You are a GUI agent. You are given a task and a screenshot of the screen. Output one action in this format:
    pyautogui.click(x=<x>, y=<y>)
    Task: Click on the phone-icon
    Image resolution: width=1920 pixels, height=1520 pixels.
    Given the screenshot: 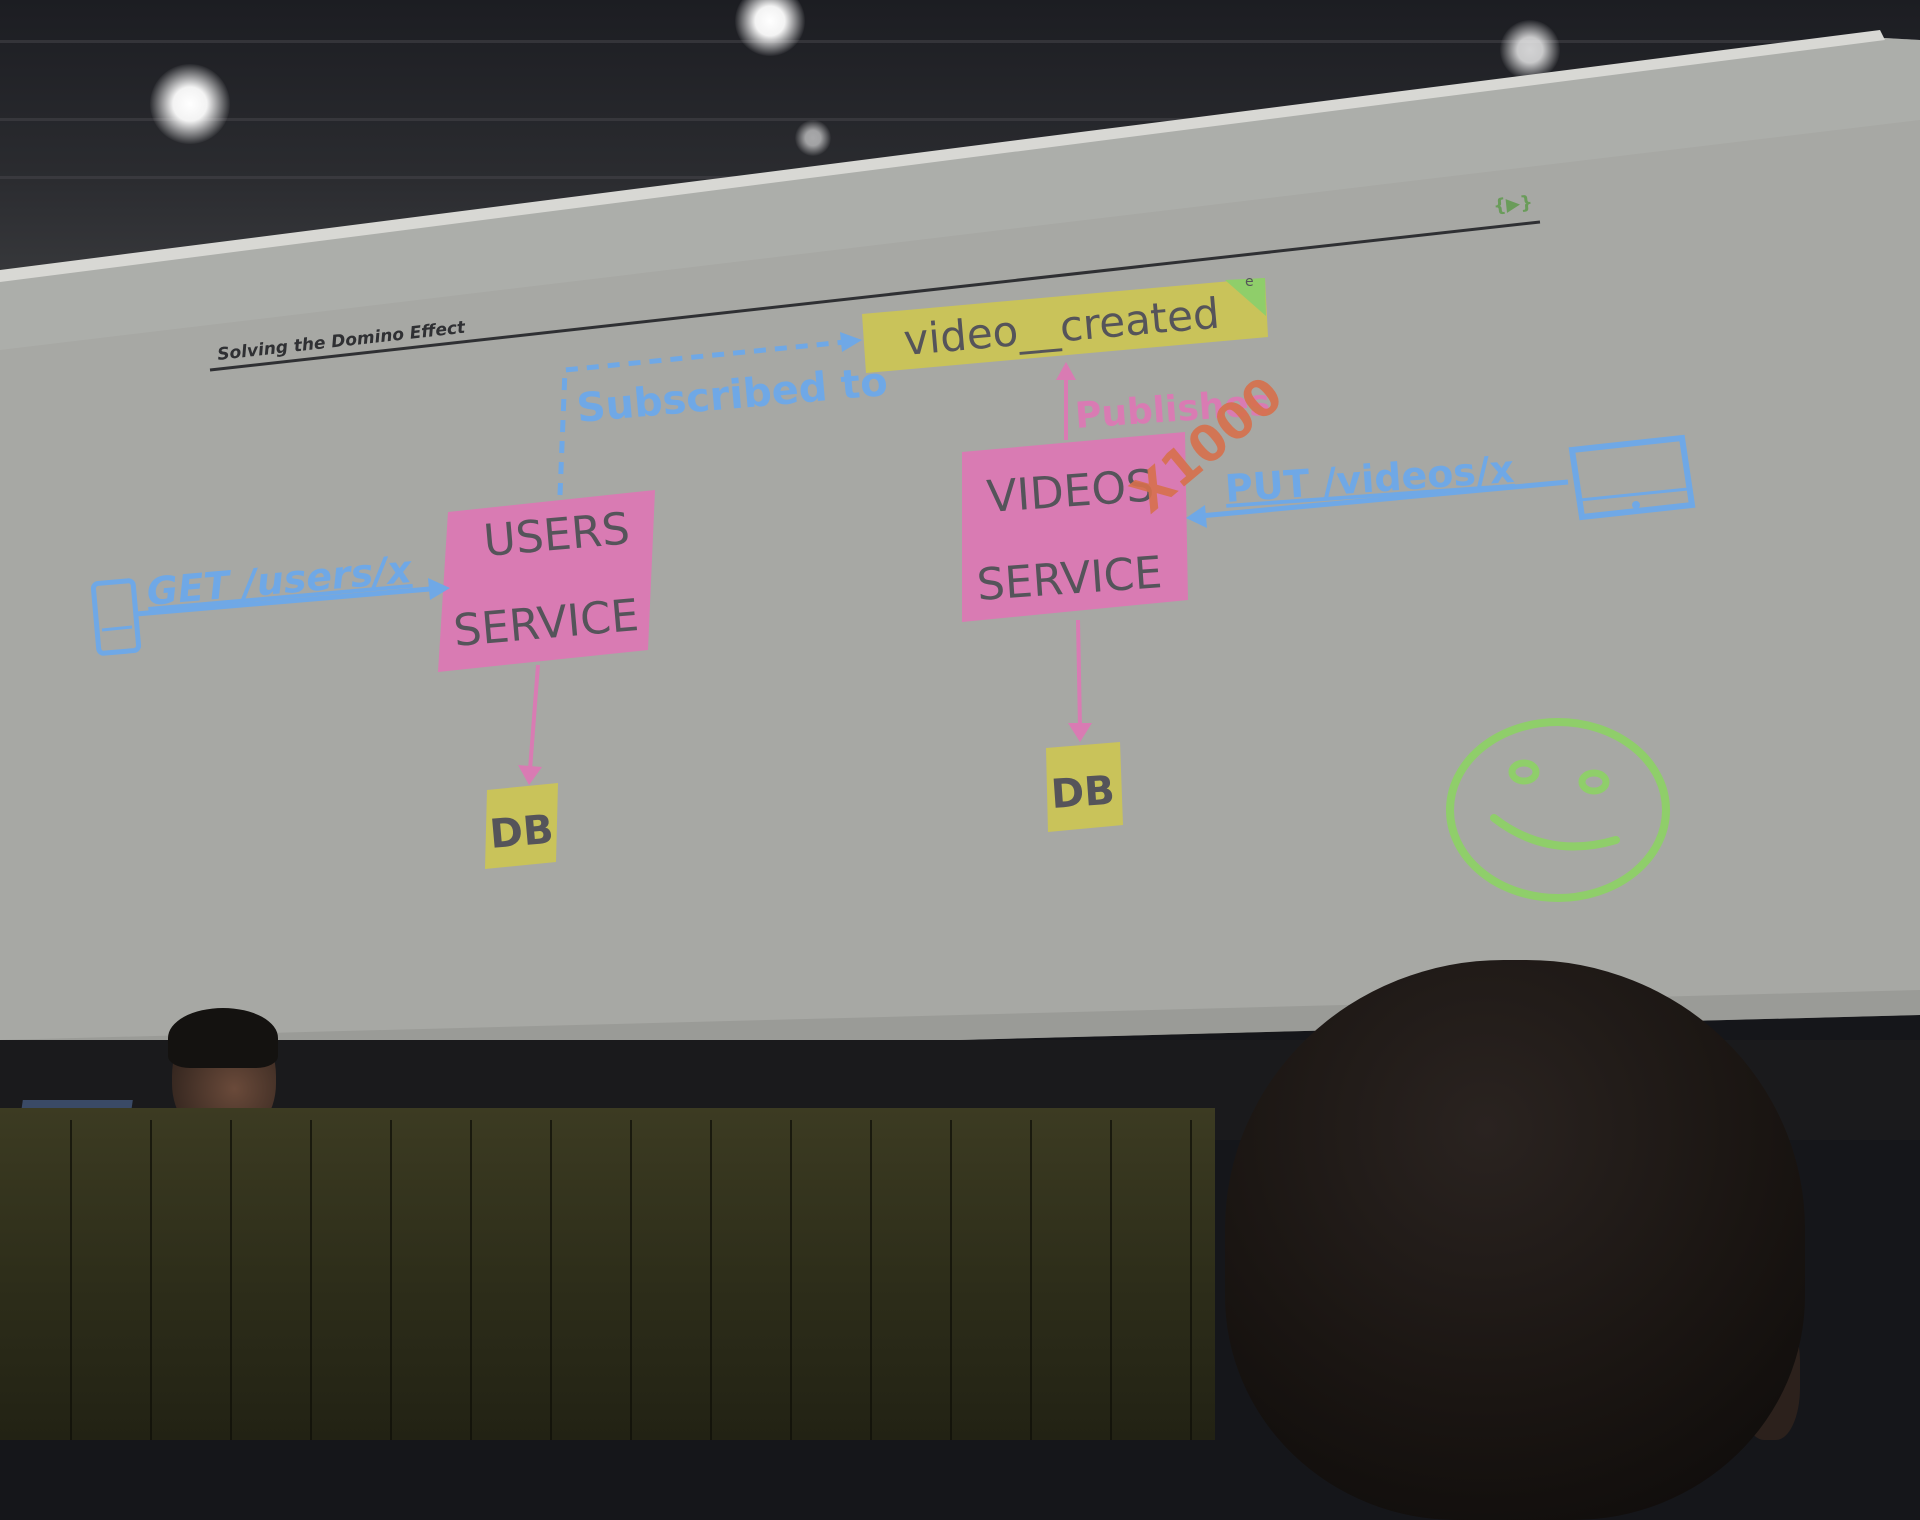 What is the action you would take?
    pyautogui.click(x=116, y=617)
    